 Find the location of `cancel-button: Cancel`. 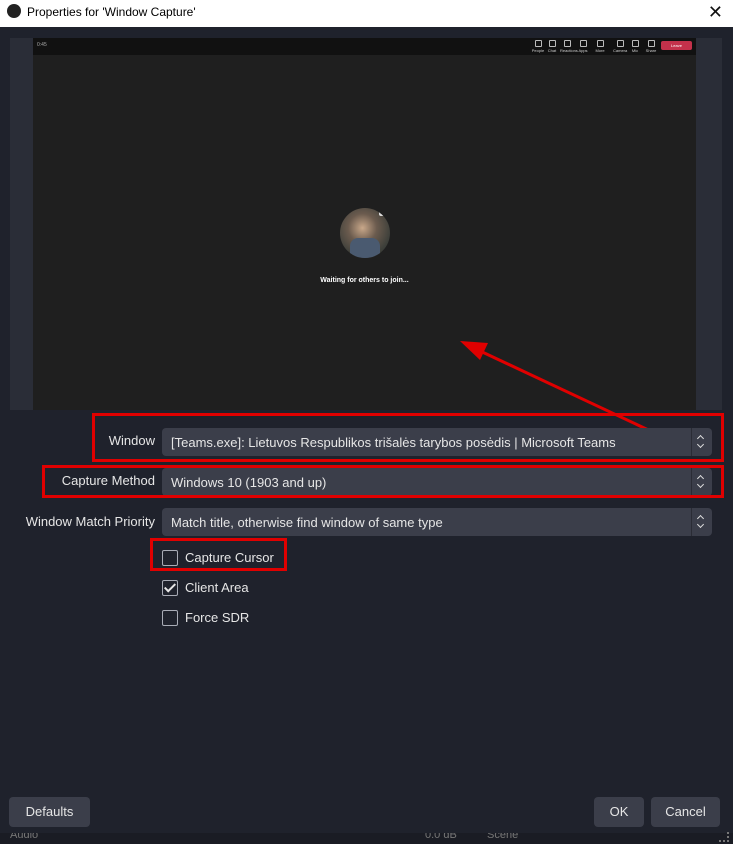

cancel-button: Cancel is located at coordinates (685, 812).